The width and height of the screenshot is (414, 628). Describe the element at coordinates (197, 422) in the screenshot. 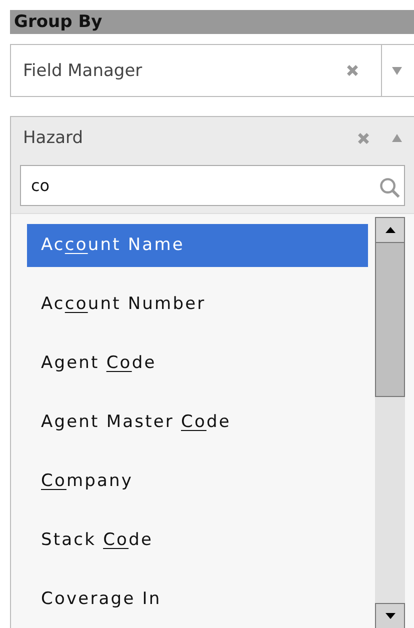

I see `list-option: Agent Master Co de` at that location.